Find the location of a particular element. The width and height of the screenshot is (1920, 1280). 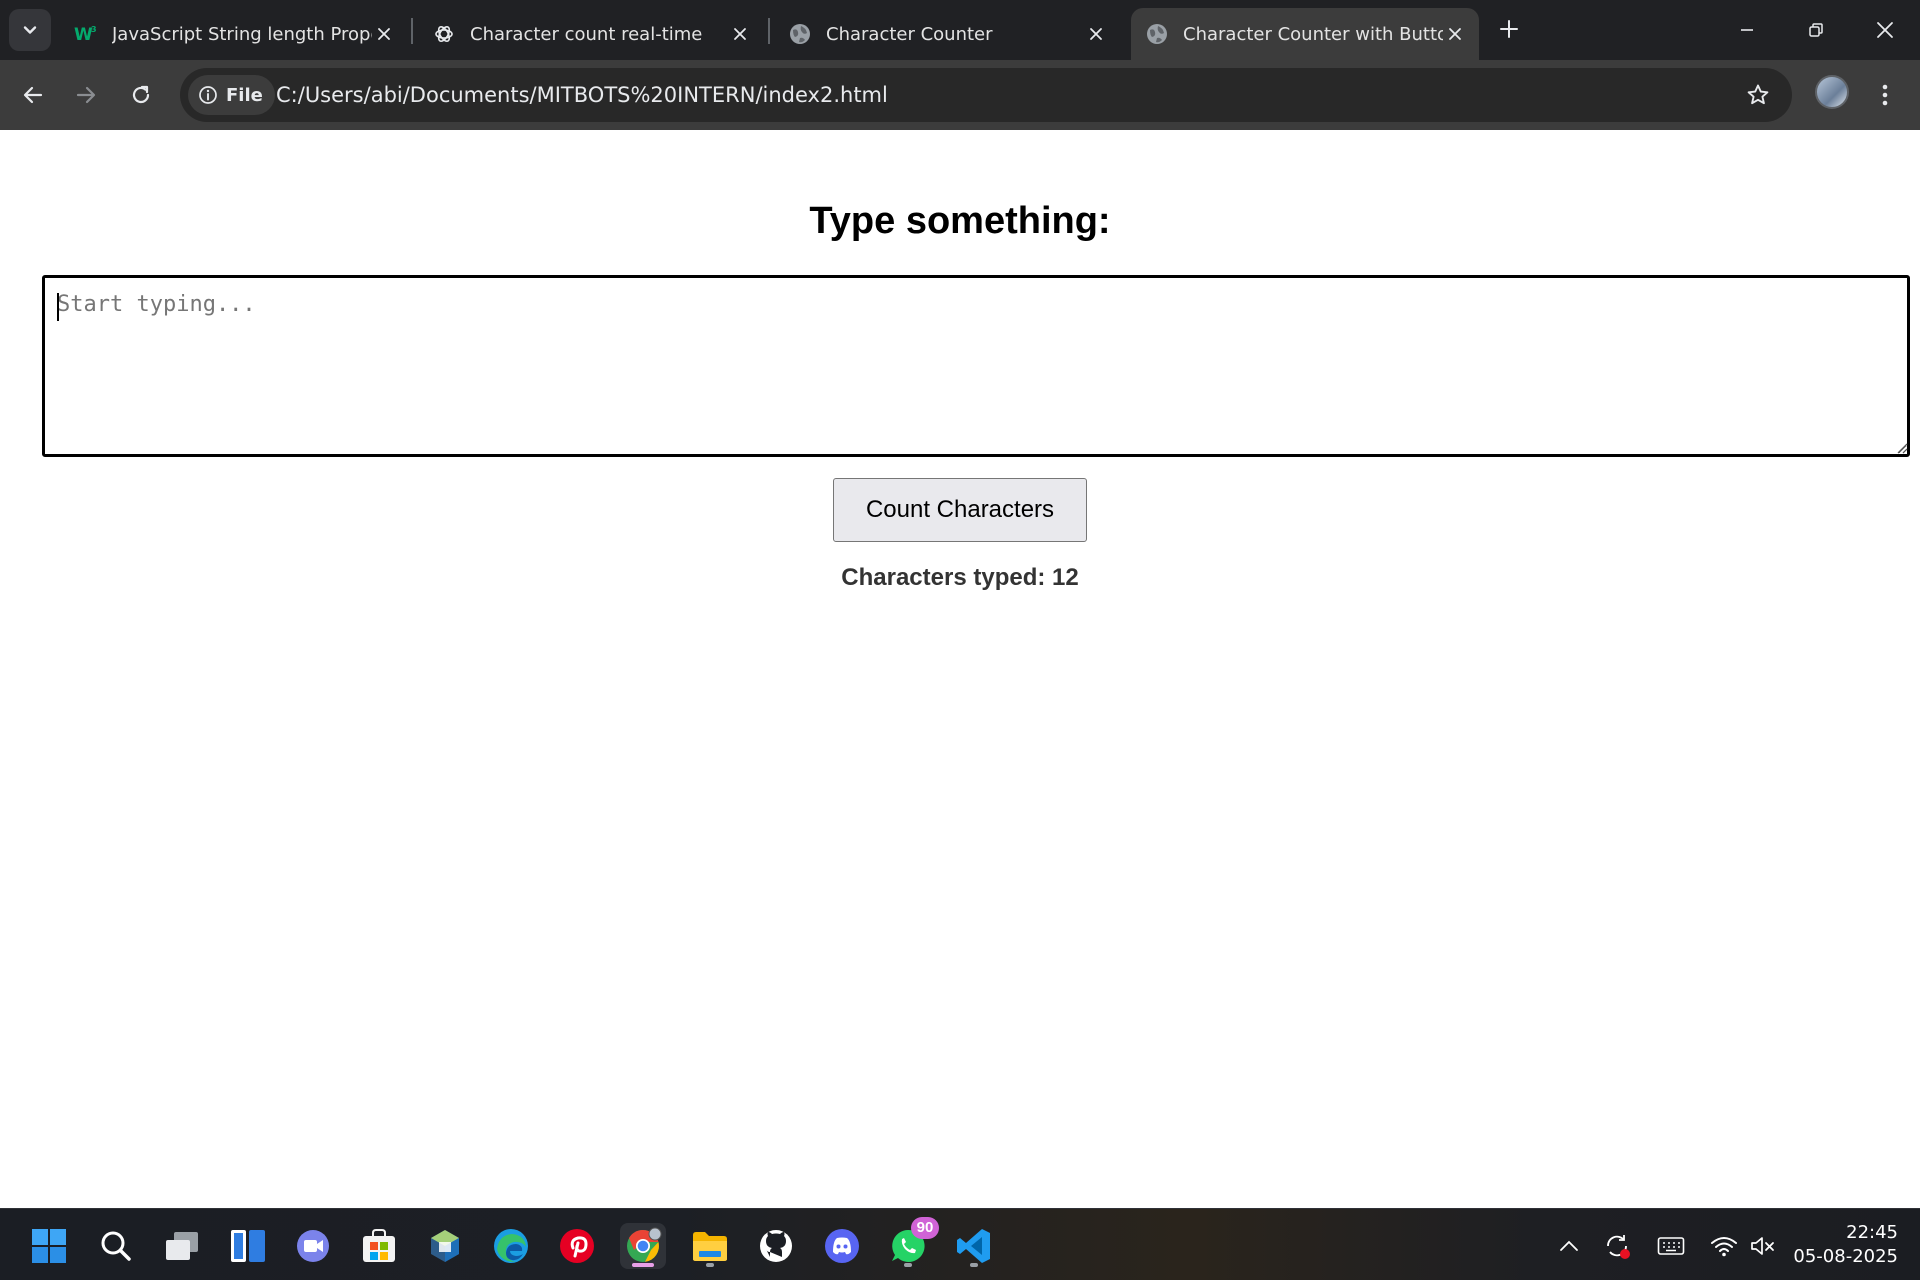

bookmark-star-button is located at coordinates (1758, 95).